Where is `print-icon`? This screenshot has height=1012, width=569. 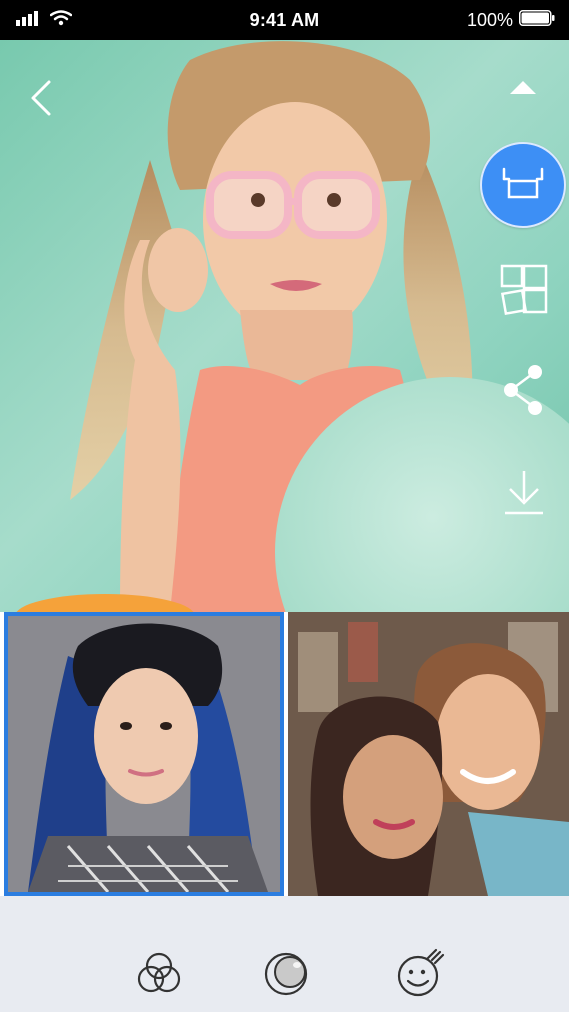
print-icon is located at coordinates (523, 185).